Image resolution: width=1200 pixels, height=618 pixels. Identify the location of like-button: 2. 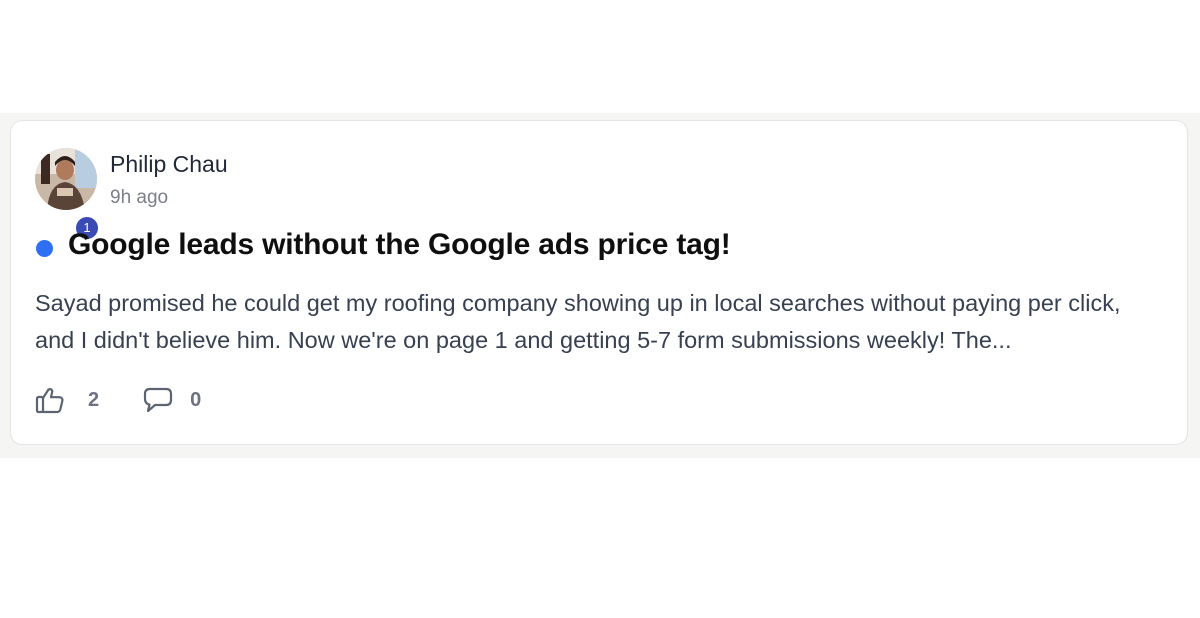
(67, 400).